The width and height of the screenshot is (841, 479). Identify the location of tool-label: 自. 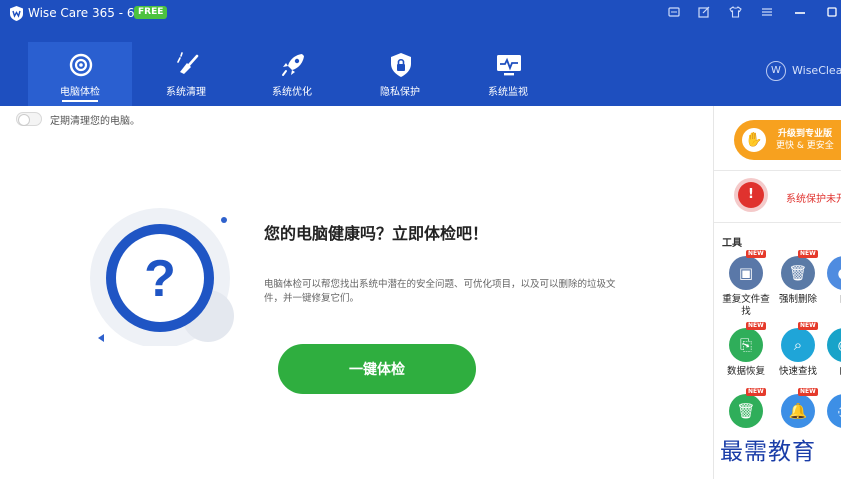
(829, 300).